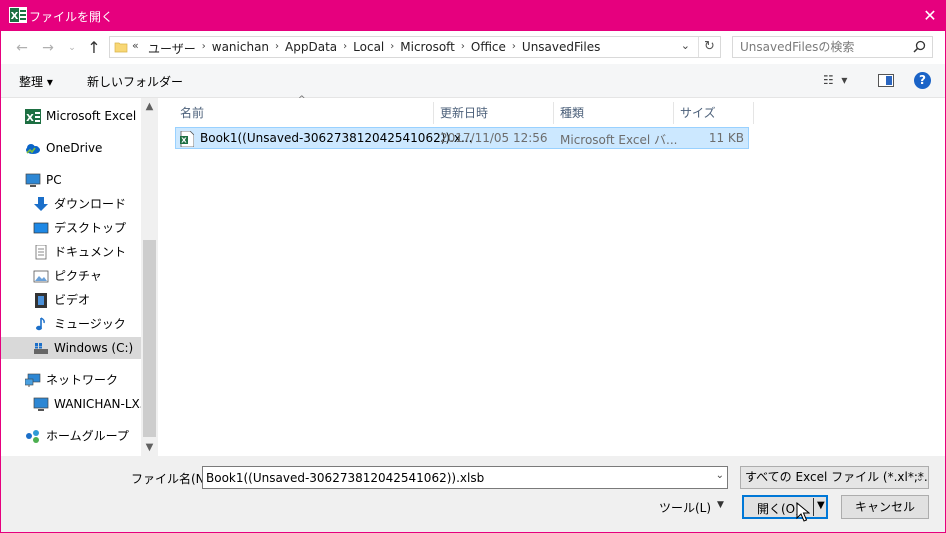 This screenshot has height=533, width=946. What do you see at coordinates (121, 47) in the screenshot?
I see `folder-icon` at bounding box center [121, 47].